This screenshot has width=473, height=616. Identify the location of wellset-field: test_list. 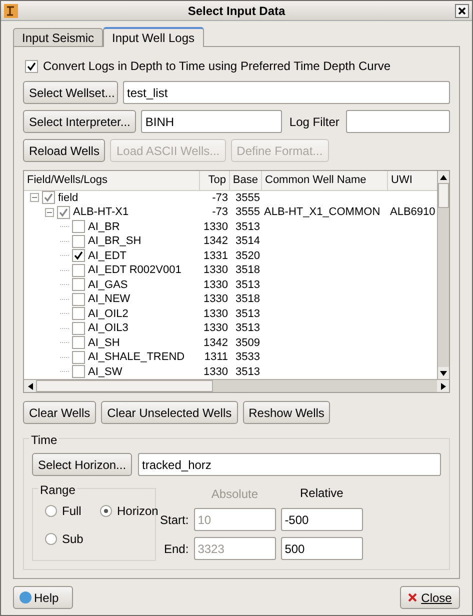
(286, 92).